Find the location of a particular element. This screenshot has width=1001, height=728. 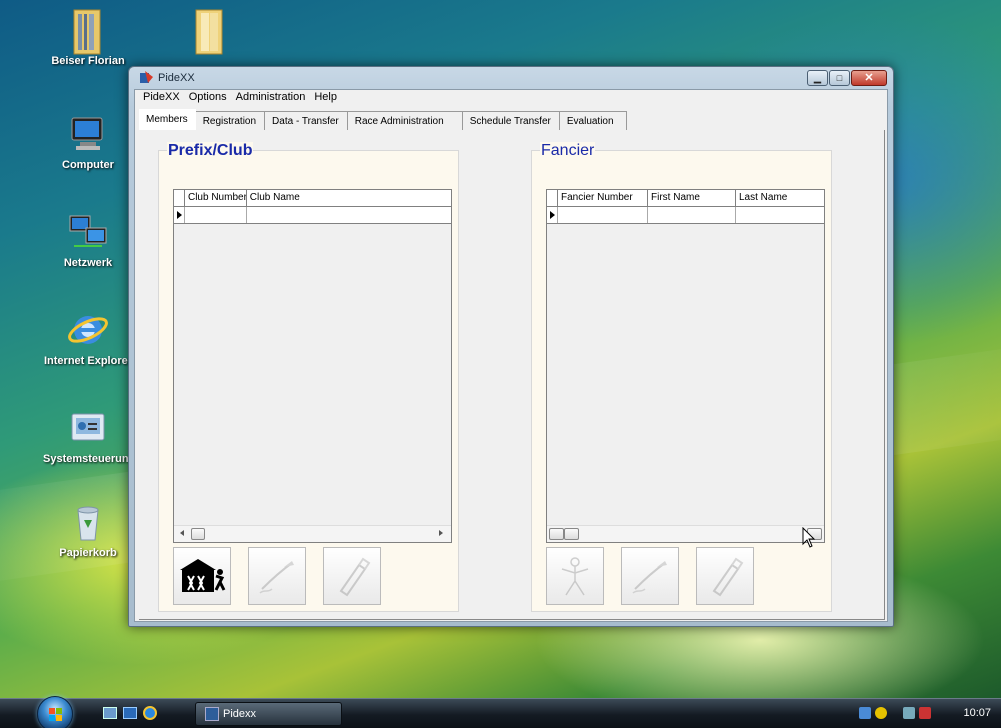

club-house-button is located at coordinates (202, 576).